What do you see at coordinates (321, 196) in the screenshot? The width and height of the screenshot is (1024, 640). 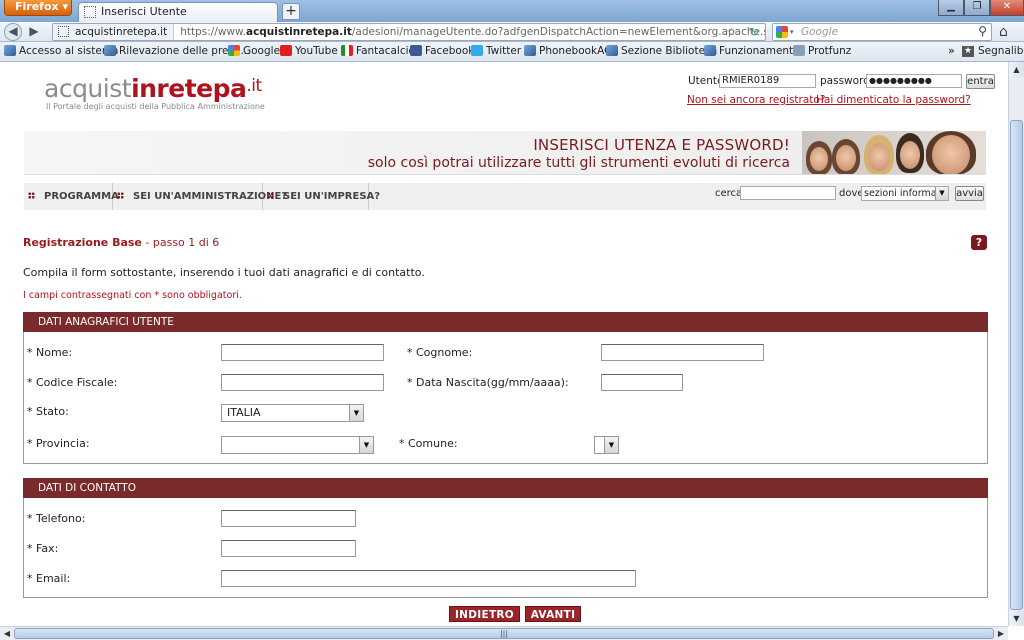 I see `menu-impresa: SEI UN'IMPRESA?` at bounding box center [321, 196].